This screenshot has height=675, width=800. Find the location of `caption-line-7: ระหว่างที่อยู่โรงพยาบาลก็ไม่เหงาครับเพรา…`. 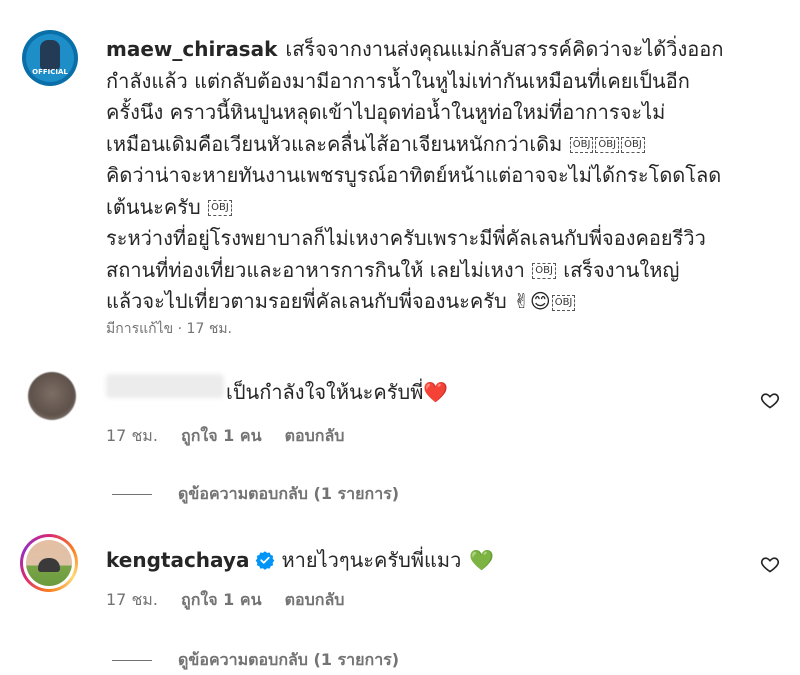

caption-line-7: ระหว่างที่อยู่โรงพยาบาลก็ไม่เหงาครับเพรา… is located at coordinates (406, 238).